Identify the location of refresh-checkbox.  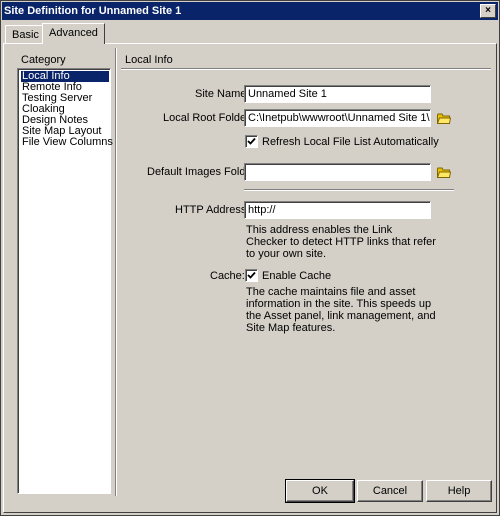
(251, 141).